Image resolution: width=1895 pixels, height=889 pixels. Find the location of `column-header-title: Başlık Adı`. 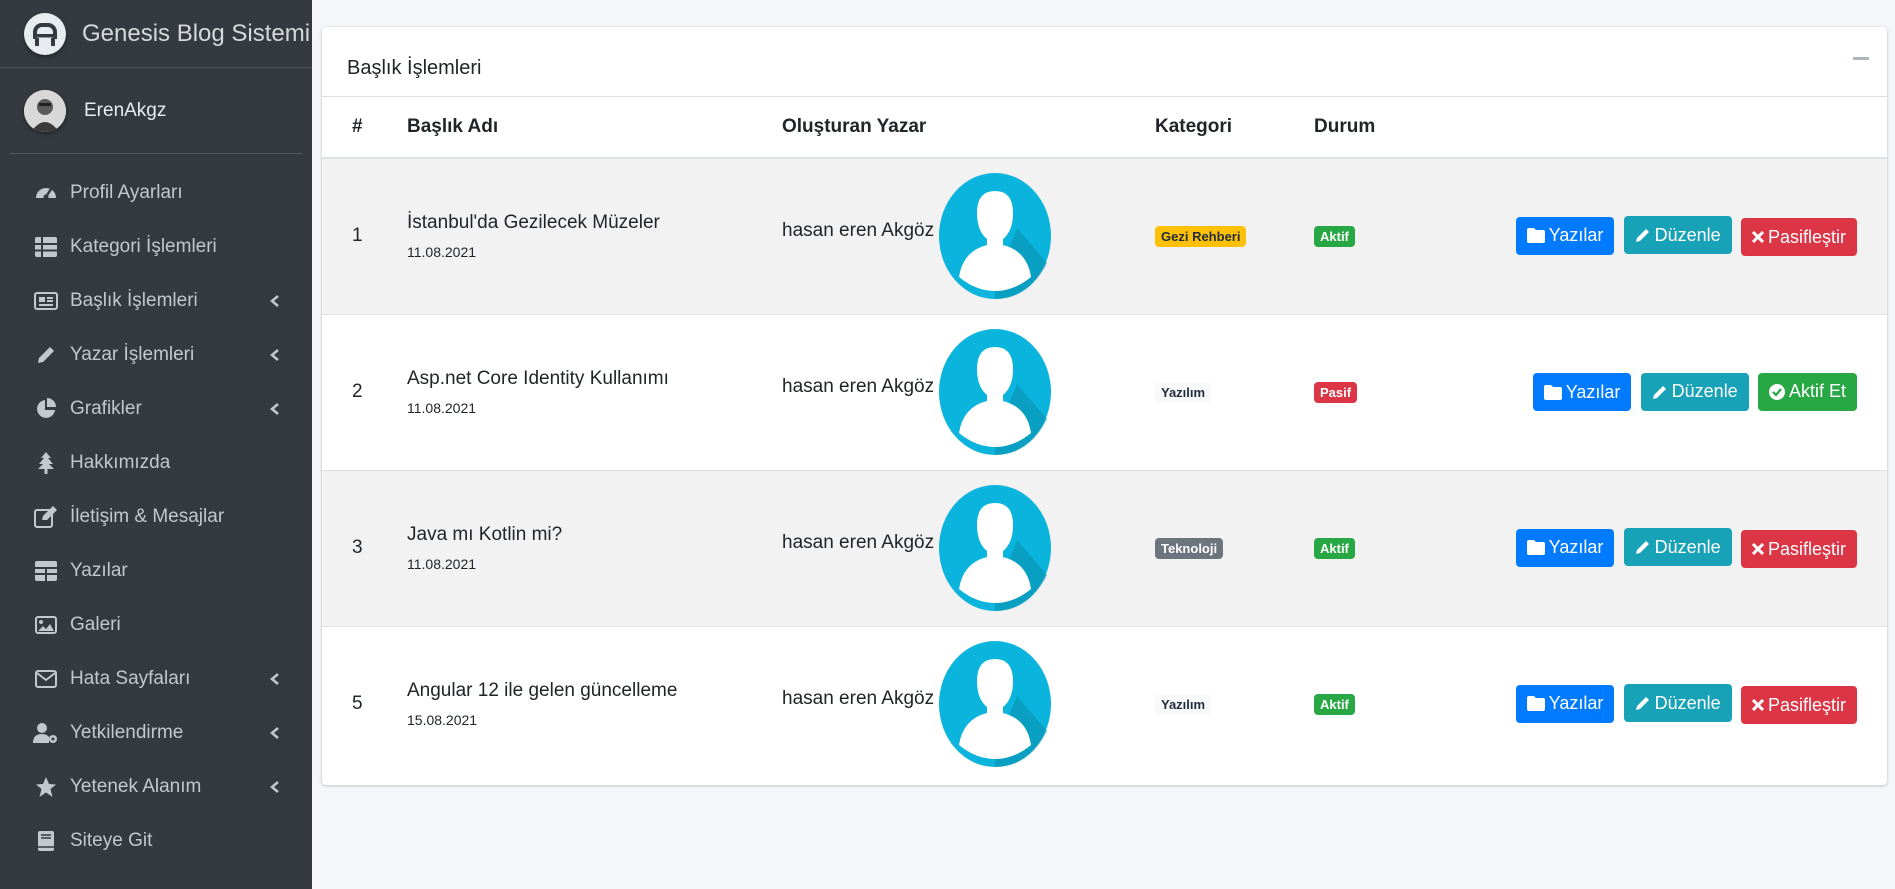

column-header-title: Başlık Adı is located at coordinates (594, 128).